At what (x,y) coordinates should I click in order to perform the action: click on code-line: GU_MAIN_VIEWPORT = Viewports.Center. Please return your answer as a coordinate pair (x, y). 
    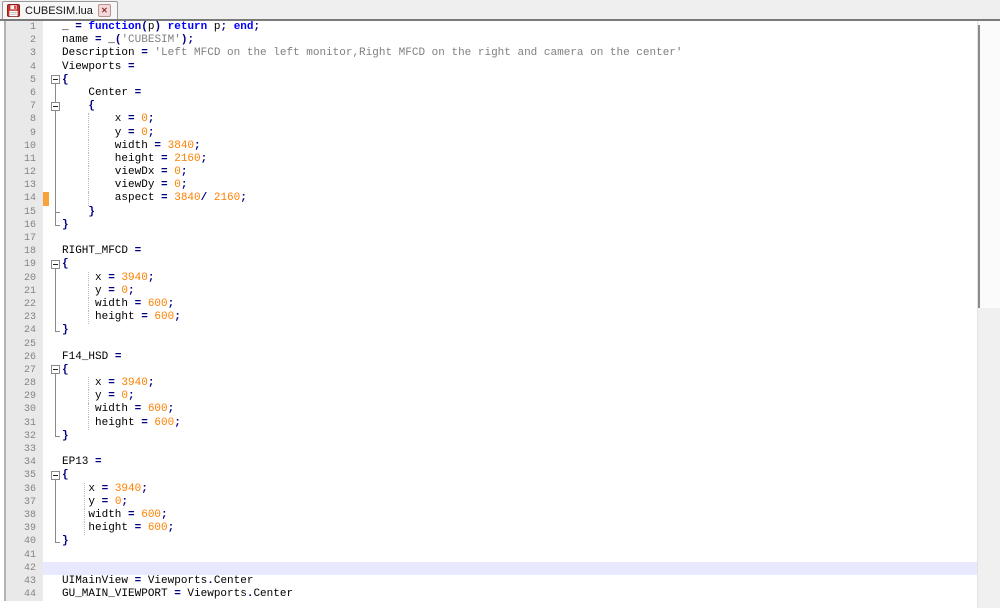
    Looking at the image, I should click on (531, 595).